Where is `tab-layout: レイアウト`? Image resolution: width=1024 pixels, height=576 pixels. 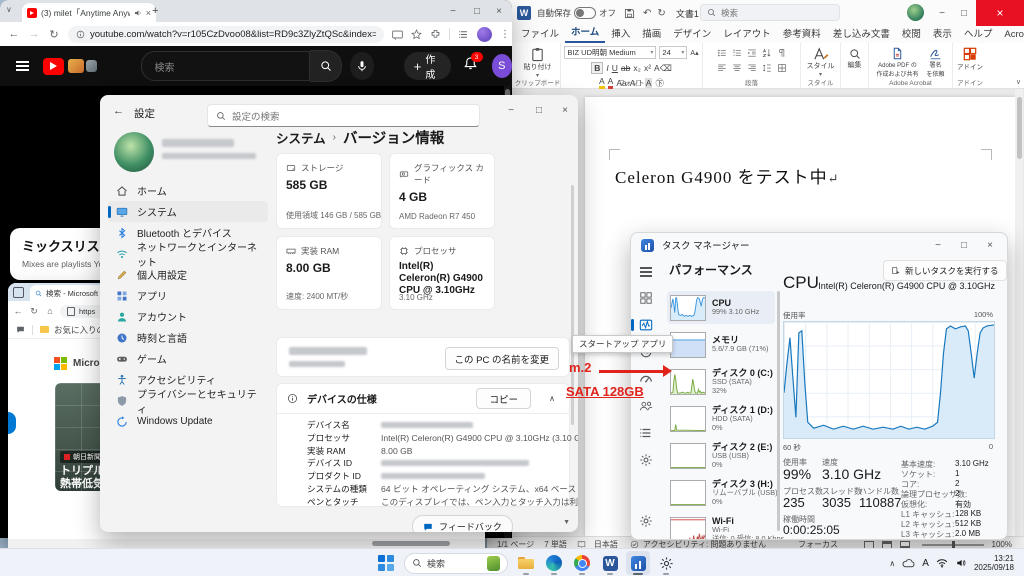 tab-layout: レイアウト is located at coordinates (747, 33).